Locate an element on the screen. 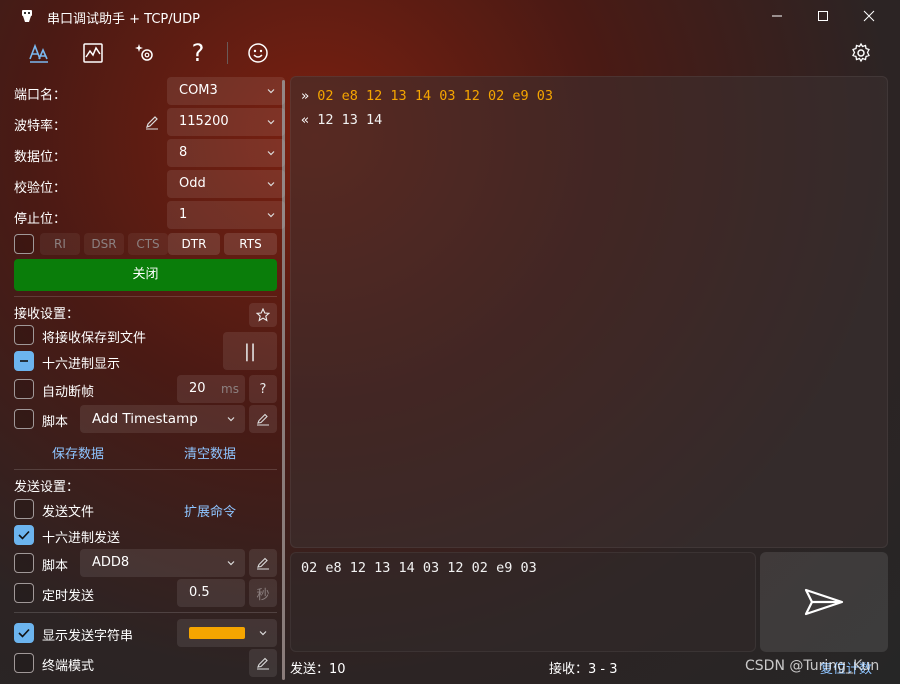 The width and height of the screenshot is (900, 684). send-color-picker is located at coordinates (227, 633).